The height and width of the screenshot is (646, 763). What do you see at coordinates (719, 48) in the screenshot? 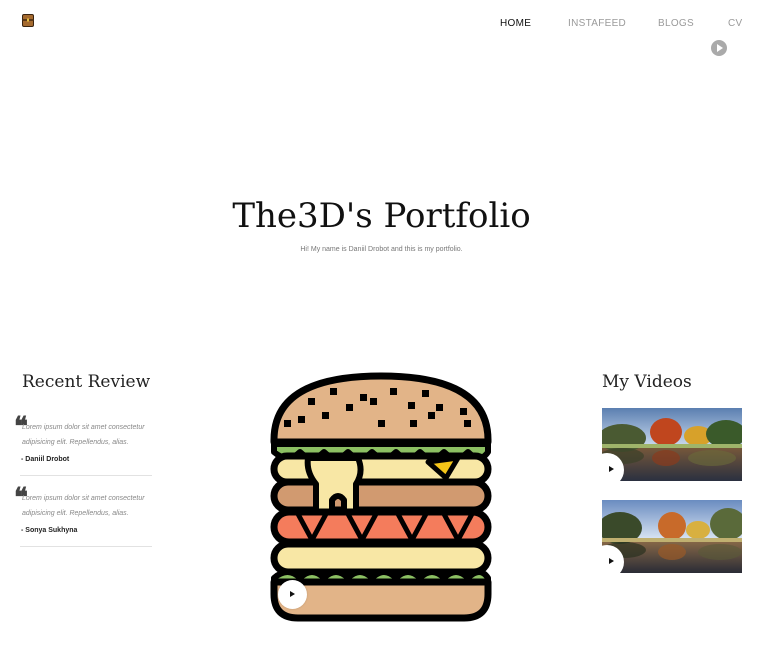
I see `play-icon` at bounding box center [719, 48].